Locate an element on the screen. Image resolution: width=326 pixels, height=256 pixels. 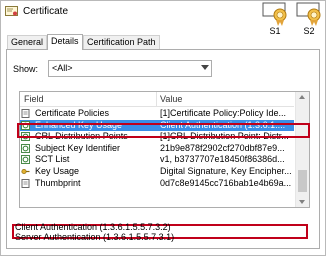
column-header-value: Value is located at coordinates (171, 99).